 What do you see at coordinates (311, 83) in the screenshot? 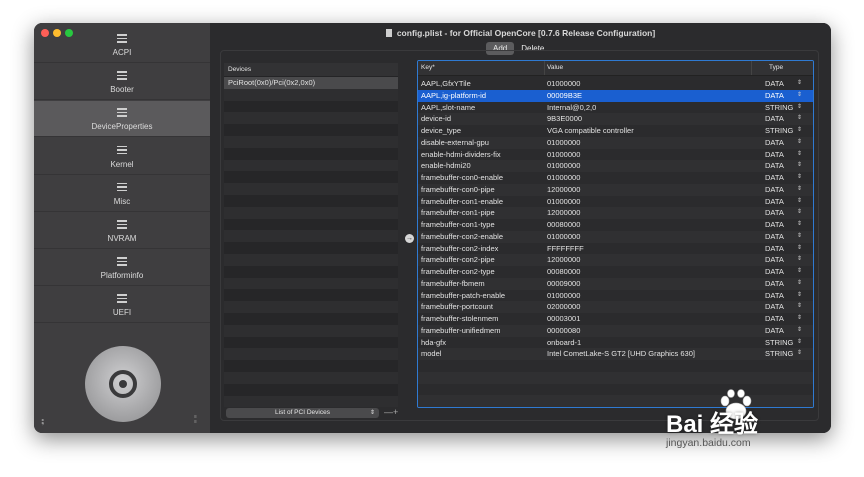
I see `device-row: PciRoot(0x0)/Pci(0x2,0x0)` at bounding box center [311, 83].